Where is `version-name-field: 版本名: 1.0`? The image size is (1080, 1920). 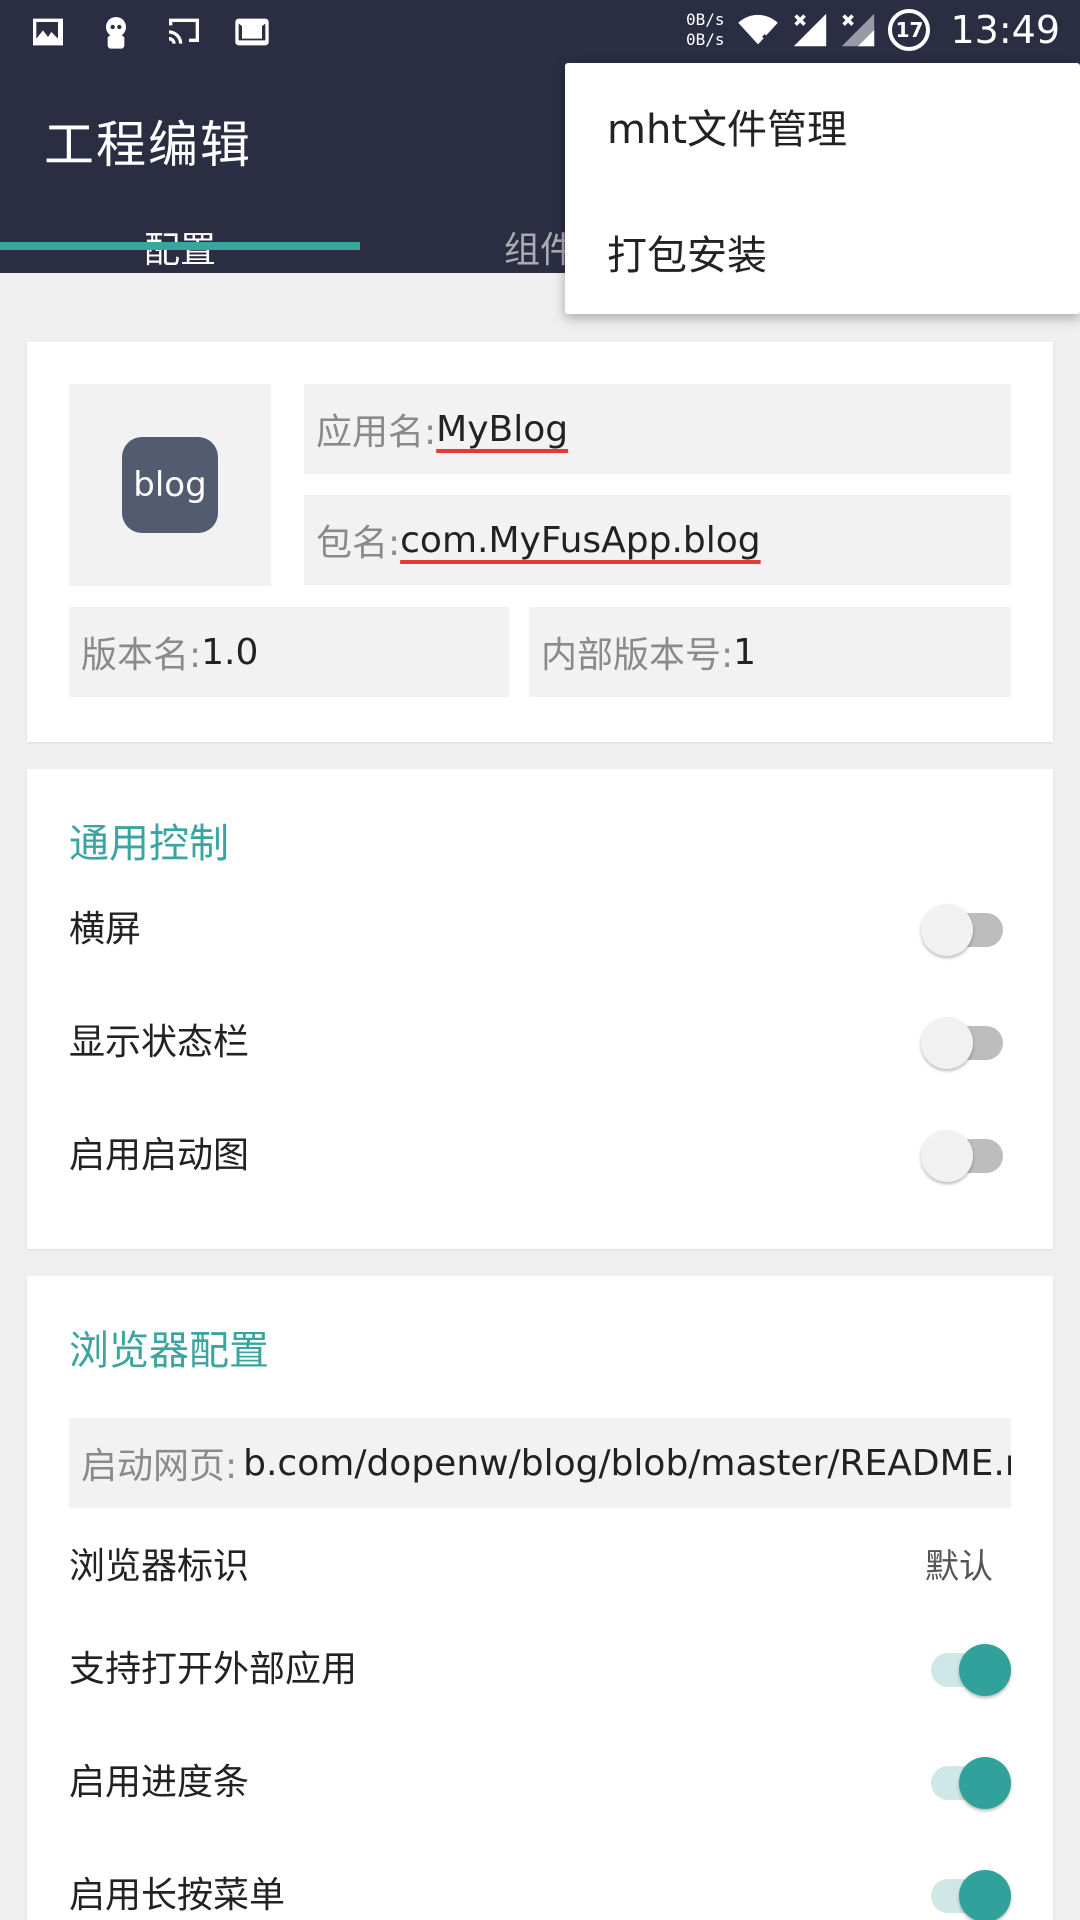 version-name-field: 版本名: 1.0 is located at coordinates (289, 652).